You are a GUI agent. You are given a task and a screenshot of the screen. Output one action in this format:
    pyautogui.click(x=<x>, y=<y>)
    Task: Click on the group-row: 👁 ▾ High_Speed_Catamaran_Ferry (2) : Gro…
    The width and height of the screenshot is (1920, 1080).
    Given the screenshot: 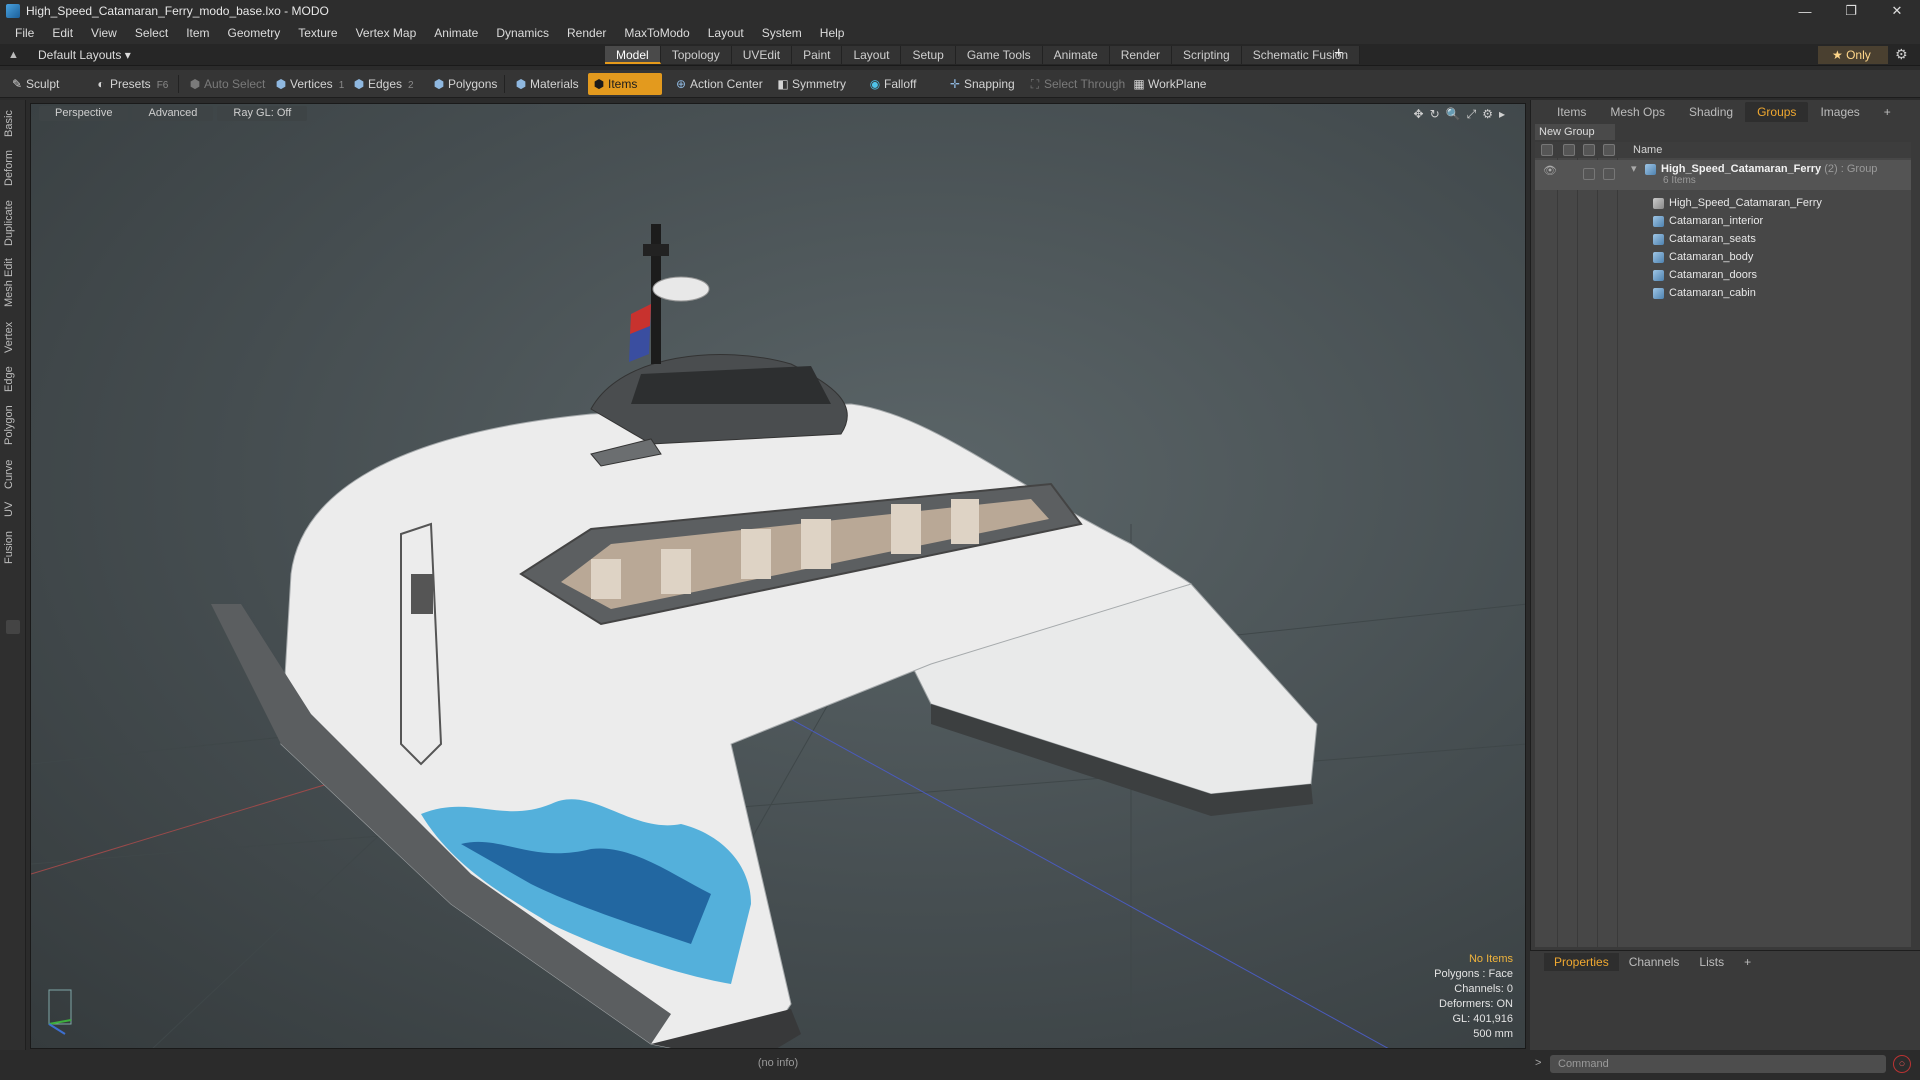 What is the action you would take?
    pyautogui.click(x=1723, y=175)
    